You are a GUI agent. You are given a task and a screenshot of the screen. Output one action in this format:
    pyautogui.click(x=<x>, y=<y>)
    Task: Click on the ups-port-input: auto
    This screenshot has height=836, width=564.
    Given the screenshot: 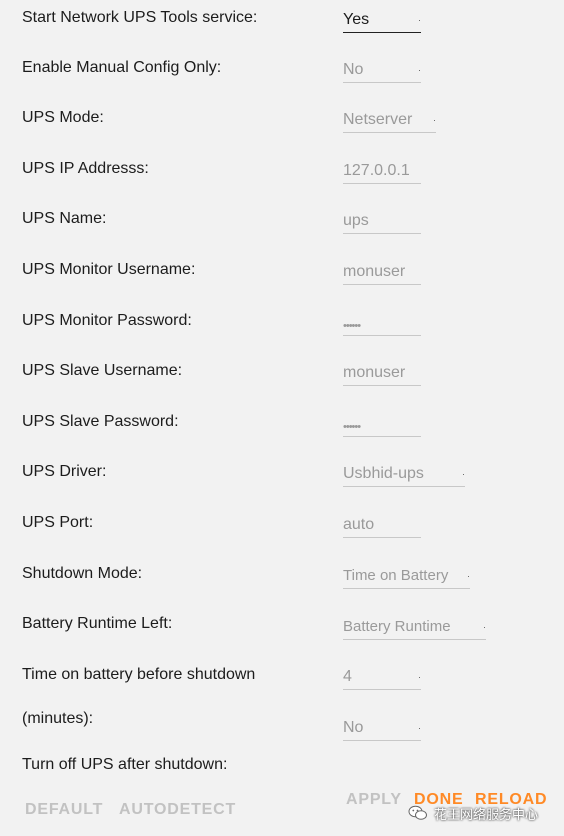 What is the action you would take?
    pyautogui.click(x=382, y=525)
    